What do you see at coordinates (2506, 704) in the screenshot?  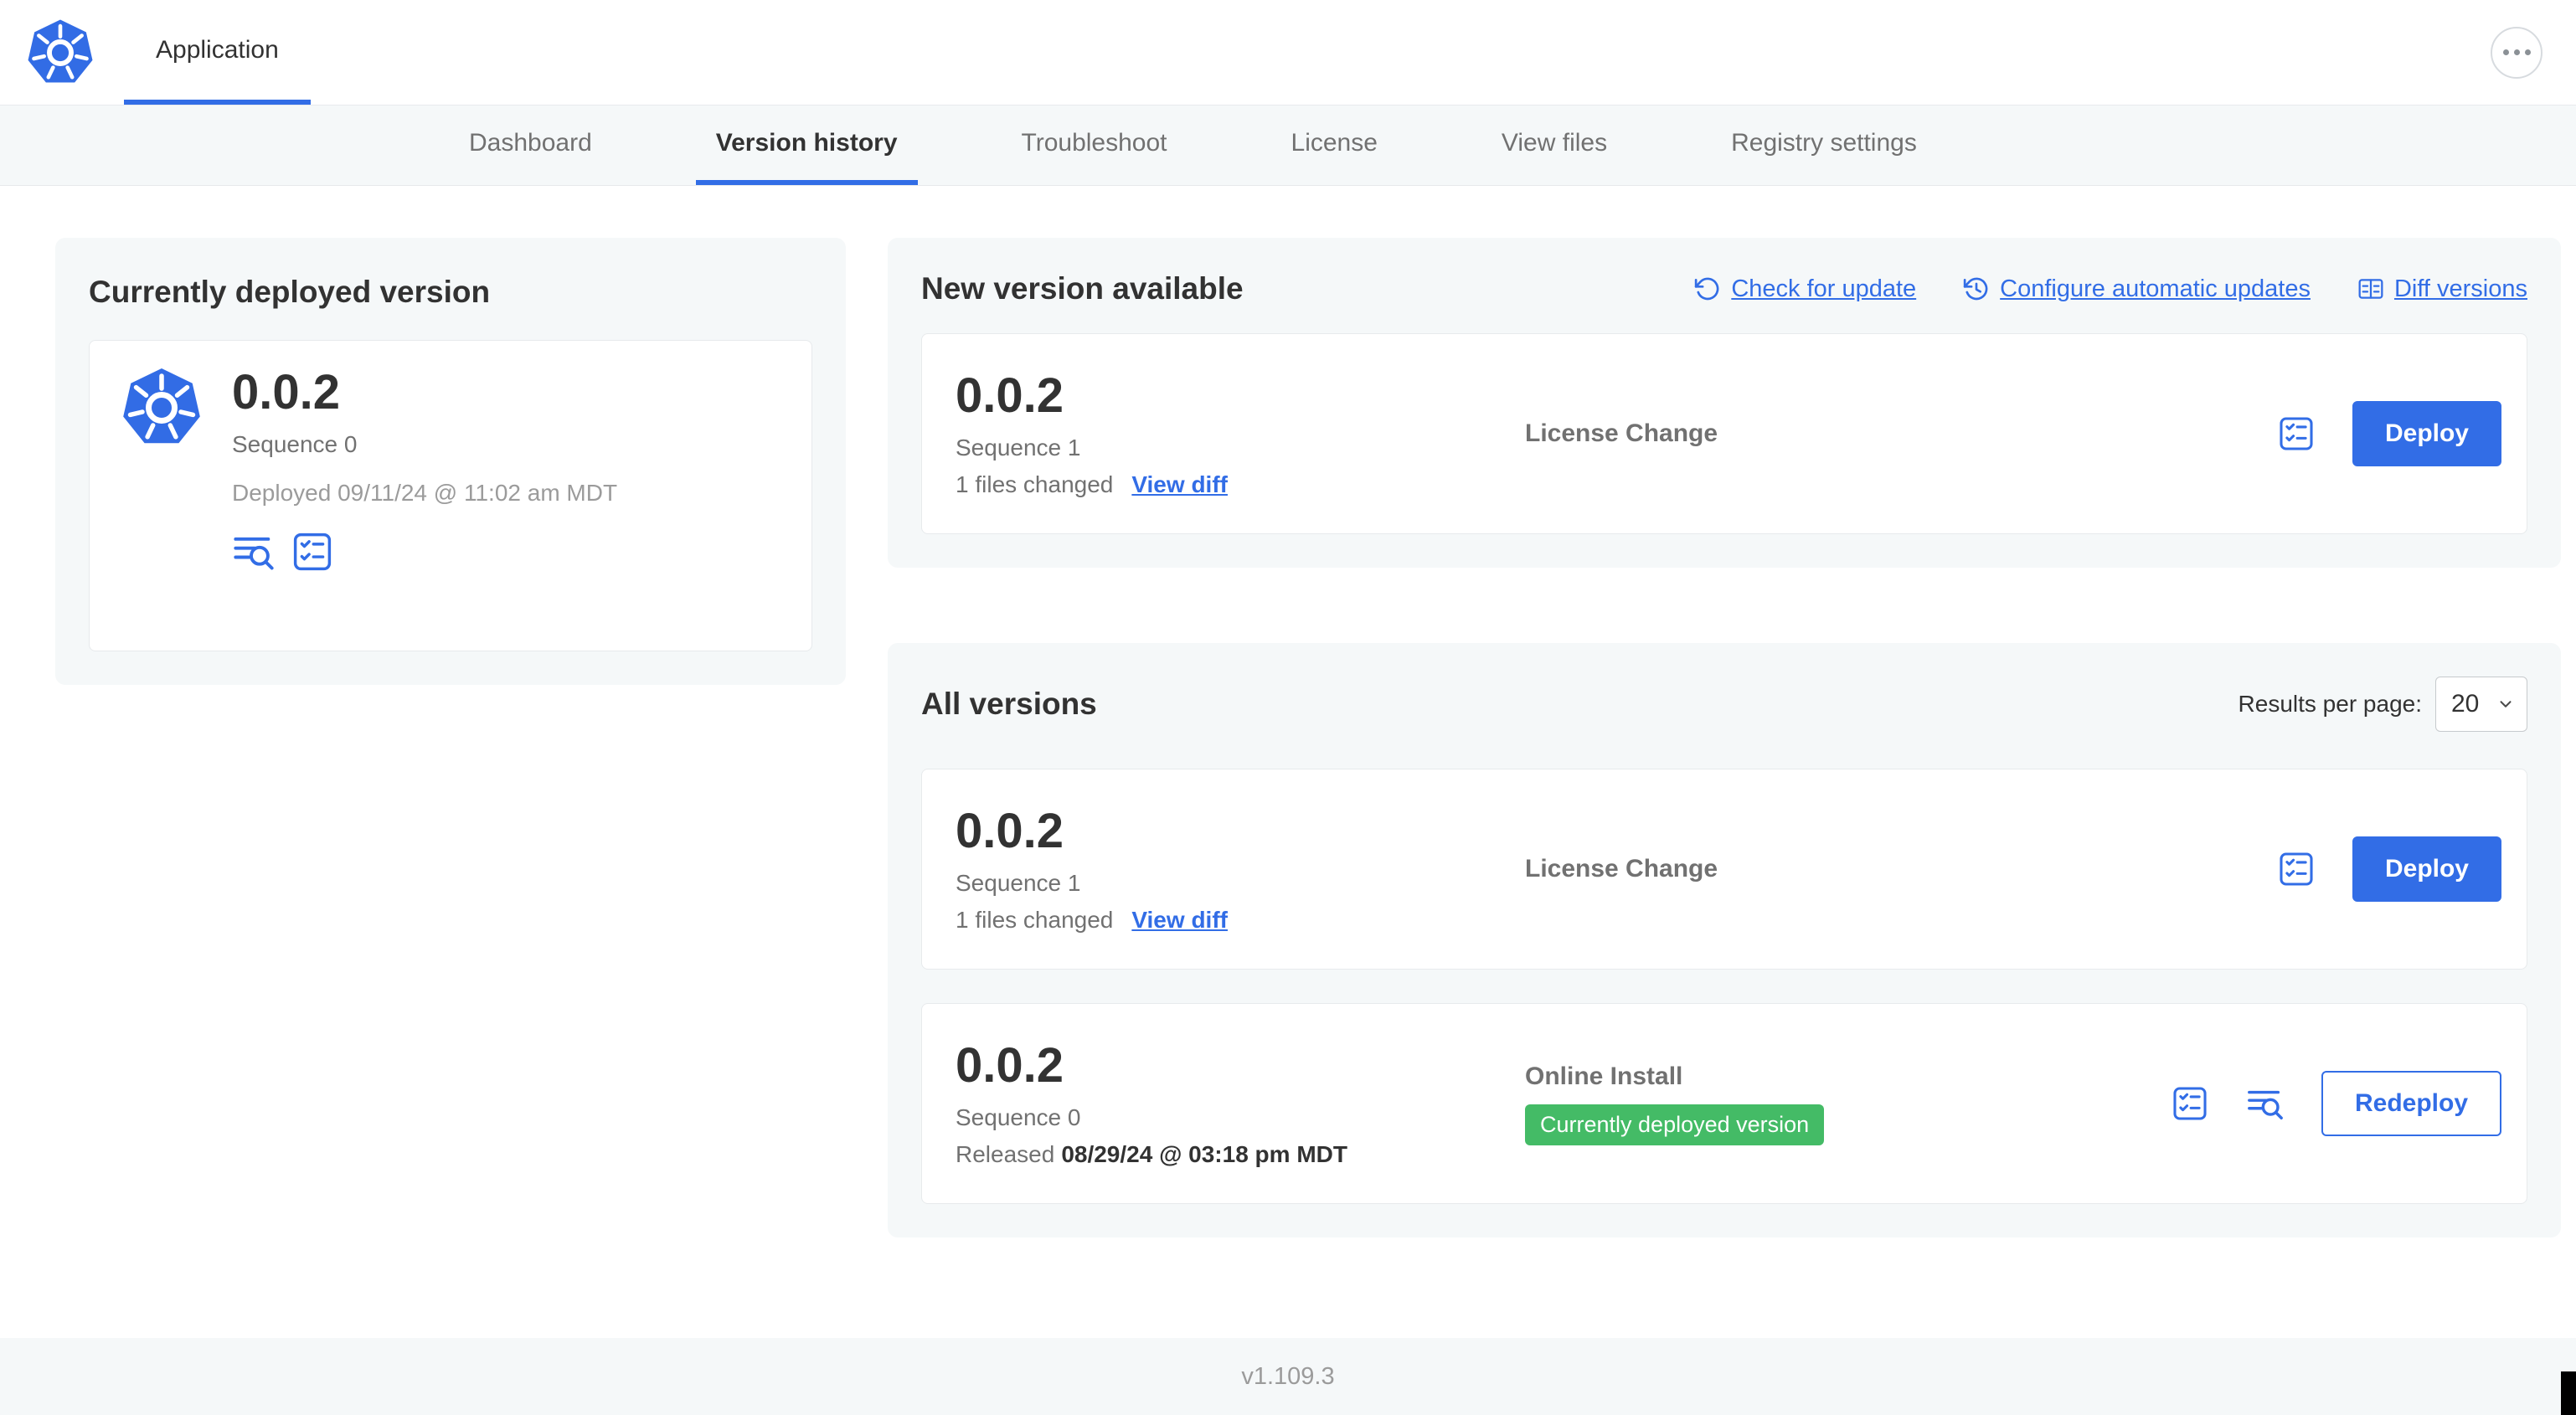 I see `chevron-down-icon` at bounding box center [2506, 704].